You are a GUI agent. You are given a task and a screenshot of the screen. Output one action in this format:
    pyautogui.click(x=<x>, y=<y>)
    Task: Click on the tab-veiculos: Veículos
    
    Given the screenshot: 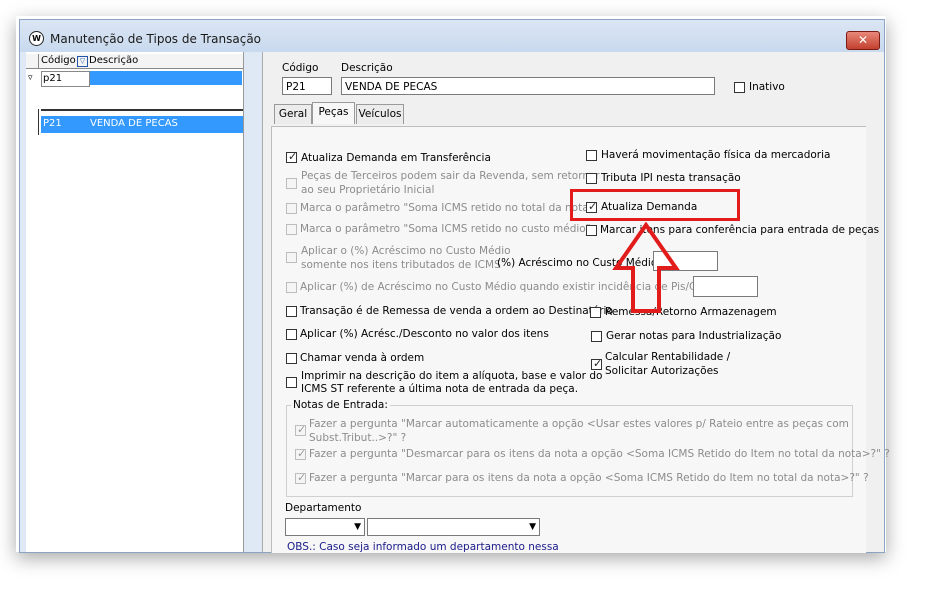 What is the action you would take?
    pyautogui.click(x=380, y=114)
    